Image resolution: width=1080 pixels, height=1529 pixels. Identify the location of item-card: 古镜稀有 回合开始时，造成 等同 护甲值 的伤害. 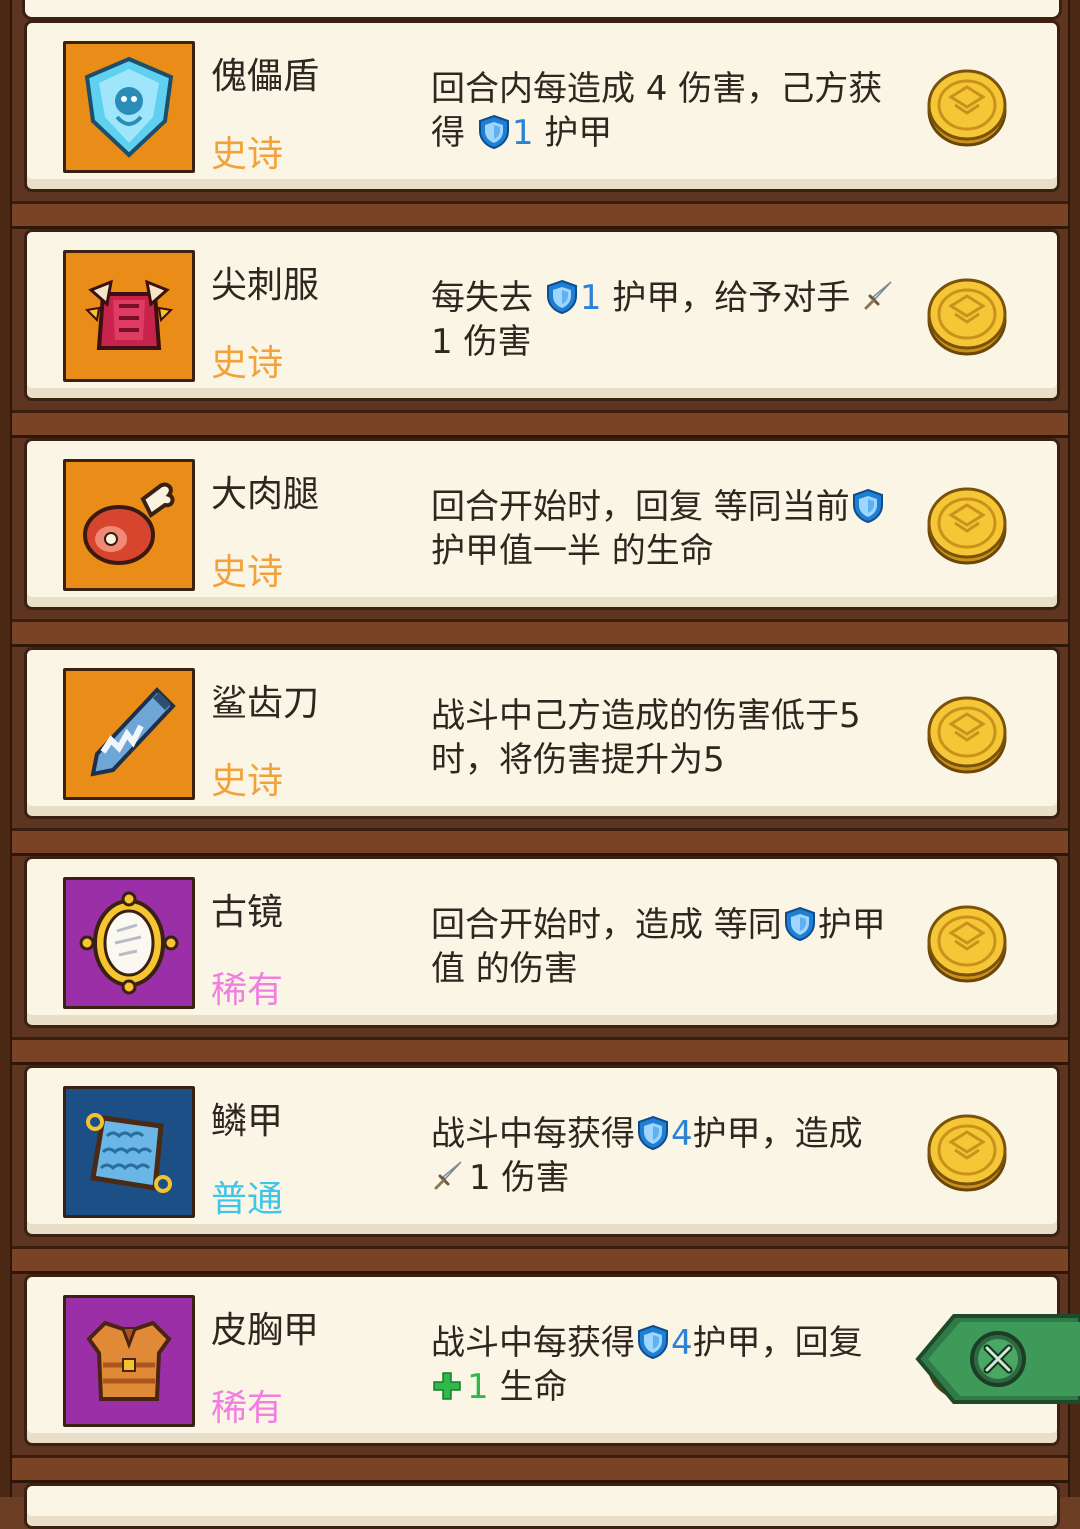
(542, 942).